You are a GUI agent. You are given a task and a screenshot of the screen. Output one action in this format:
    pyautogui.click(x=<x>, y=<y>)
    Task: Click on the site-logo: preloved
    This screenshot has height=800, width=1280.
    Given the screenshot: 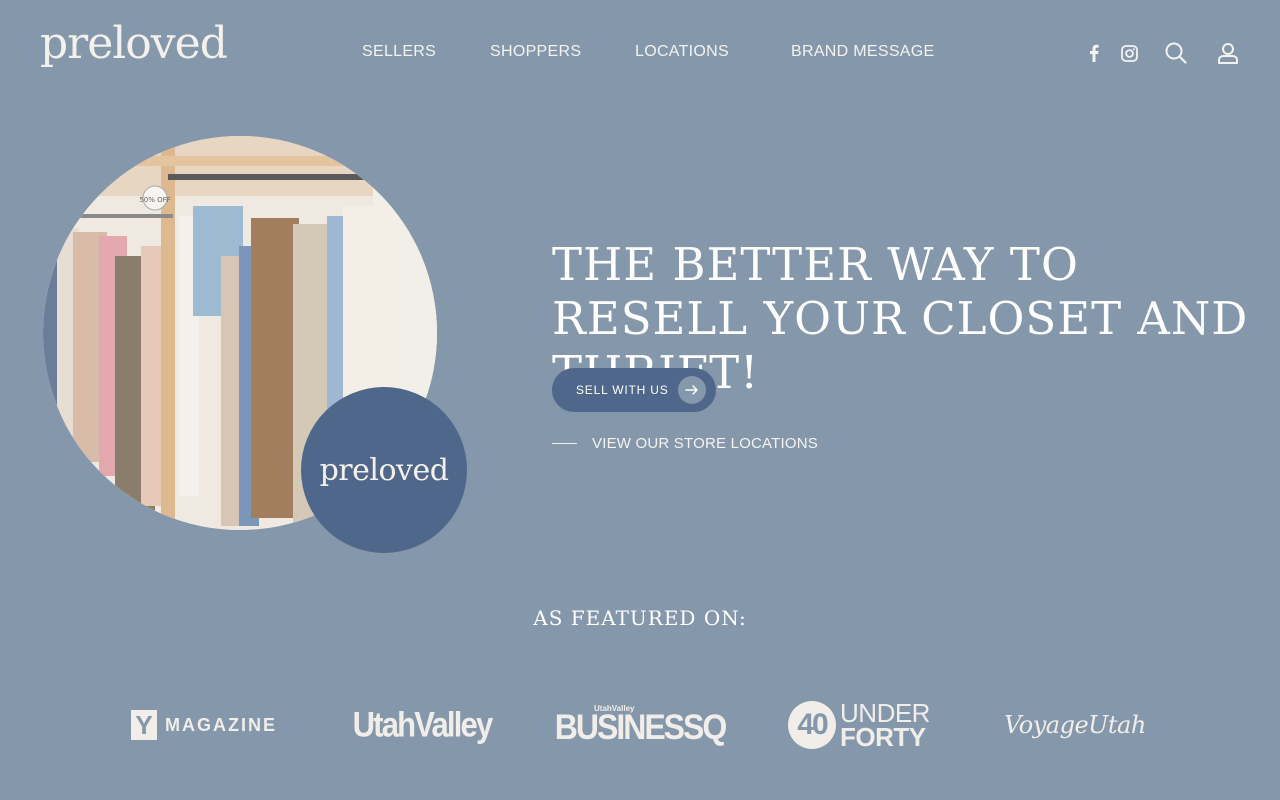 What is the action you would take?
    pyautogui.click(x=134, y=44)
    